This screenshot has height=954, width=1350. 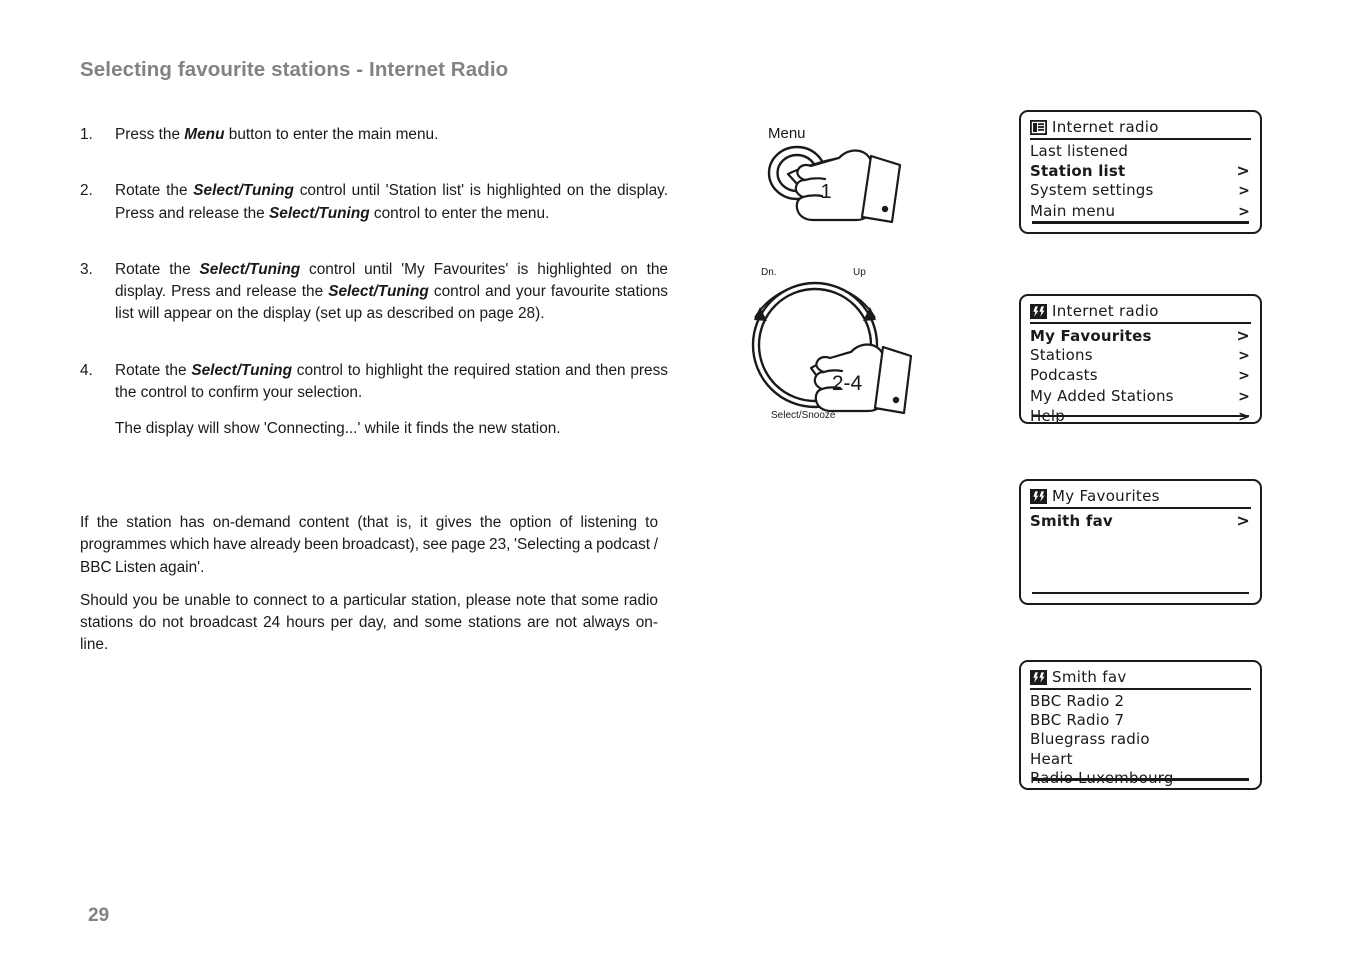 What do you see at coordinates (1092, 190) in the screenshot?
I see `display-menu-item-label: System settings` at bounding box center [1092, 190].